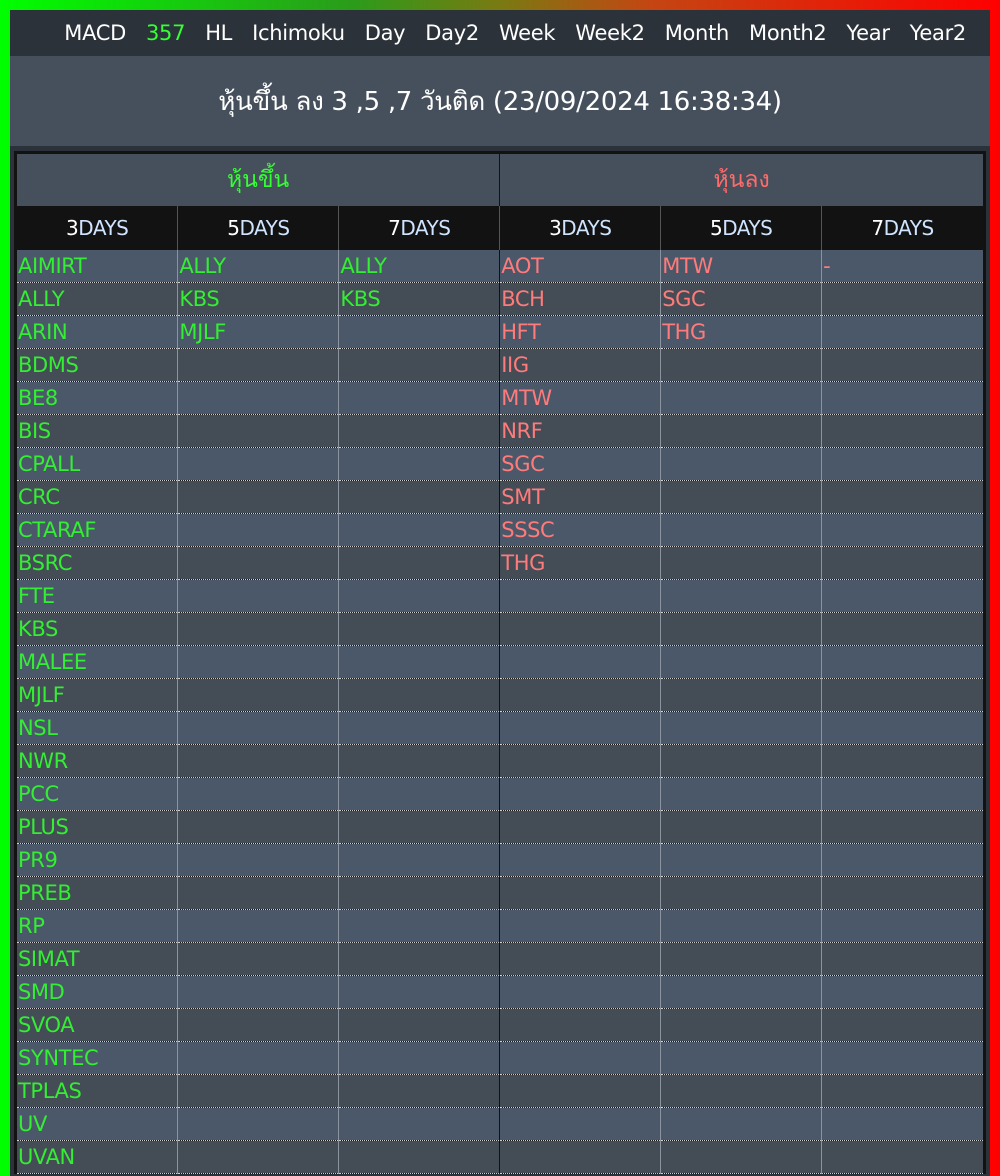  Describe the element at coordinates (868, 33) in the screenshot. I see `nav-item-year: Year` at that location.